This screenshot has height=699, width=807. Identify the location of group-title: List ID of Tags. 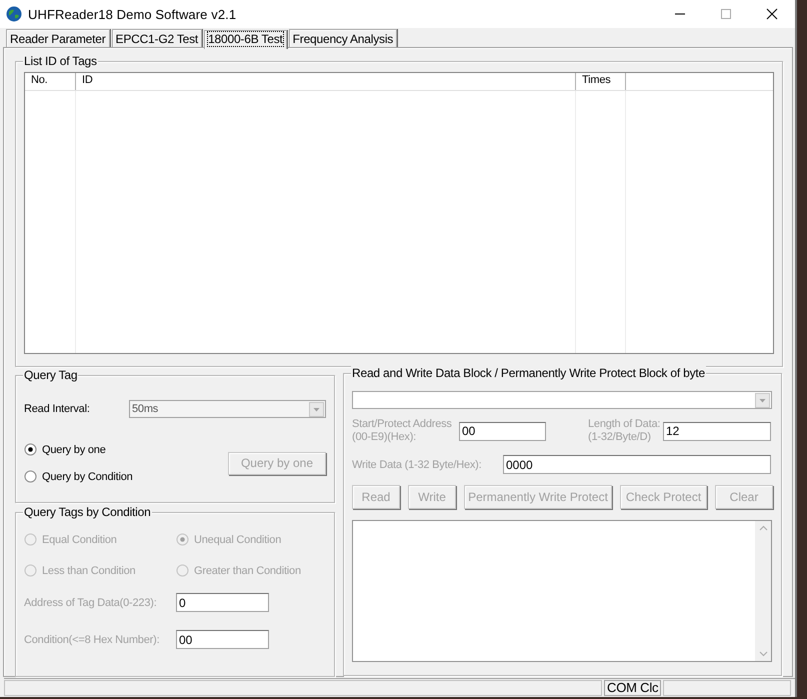
(60, 61).